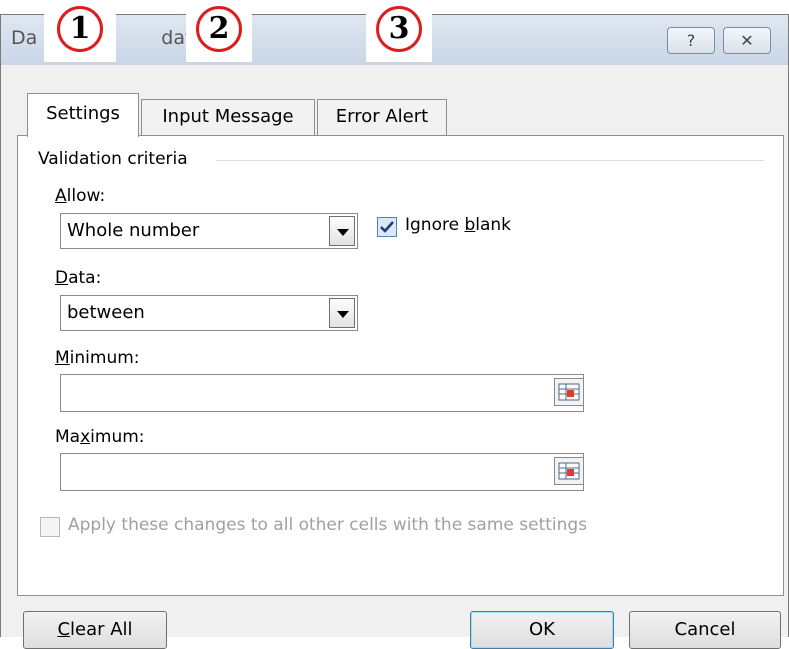 The image size is (789, 649). I want to click on maximum-input, so click(322, 472).